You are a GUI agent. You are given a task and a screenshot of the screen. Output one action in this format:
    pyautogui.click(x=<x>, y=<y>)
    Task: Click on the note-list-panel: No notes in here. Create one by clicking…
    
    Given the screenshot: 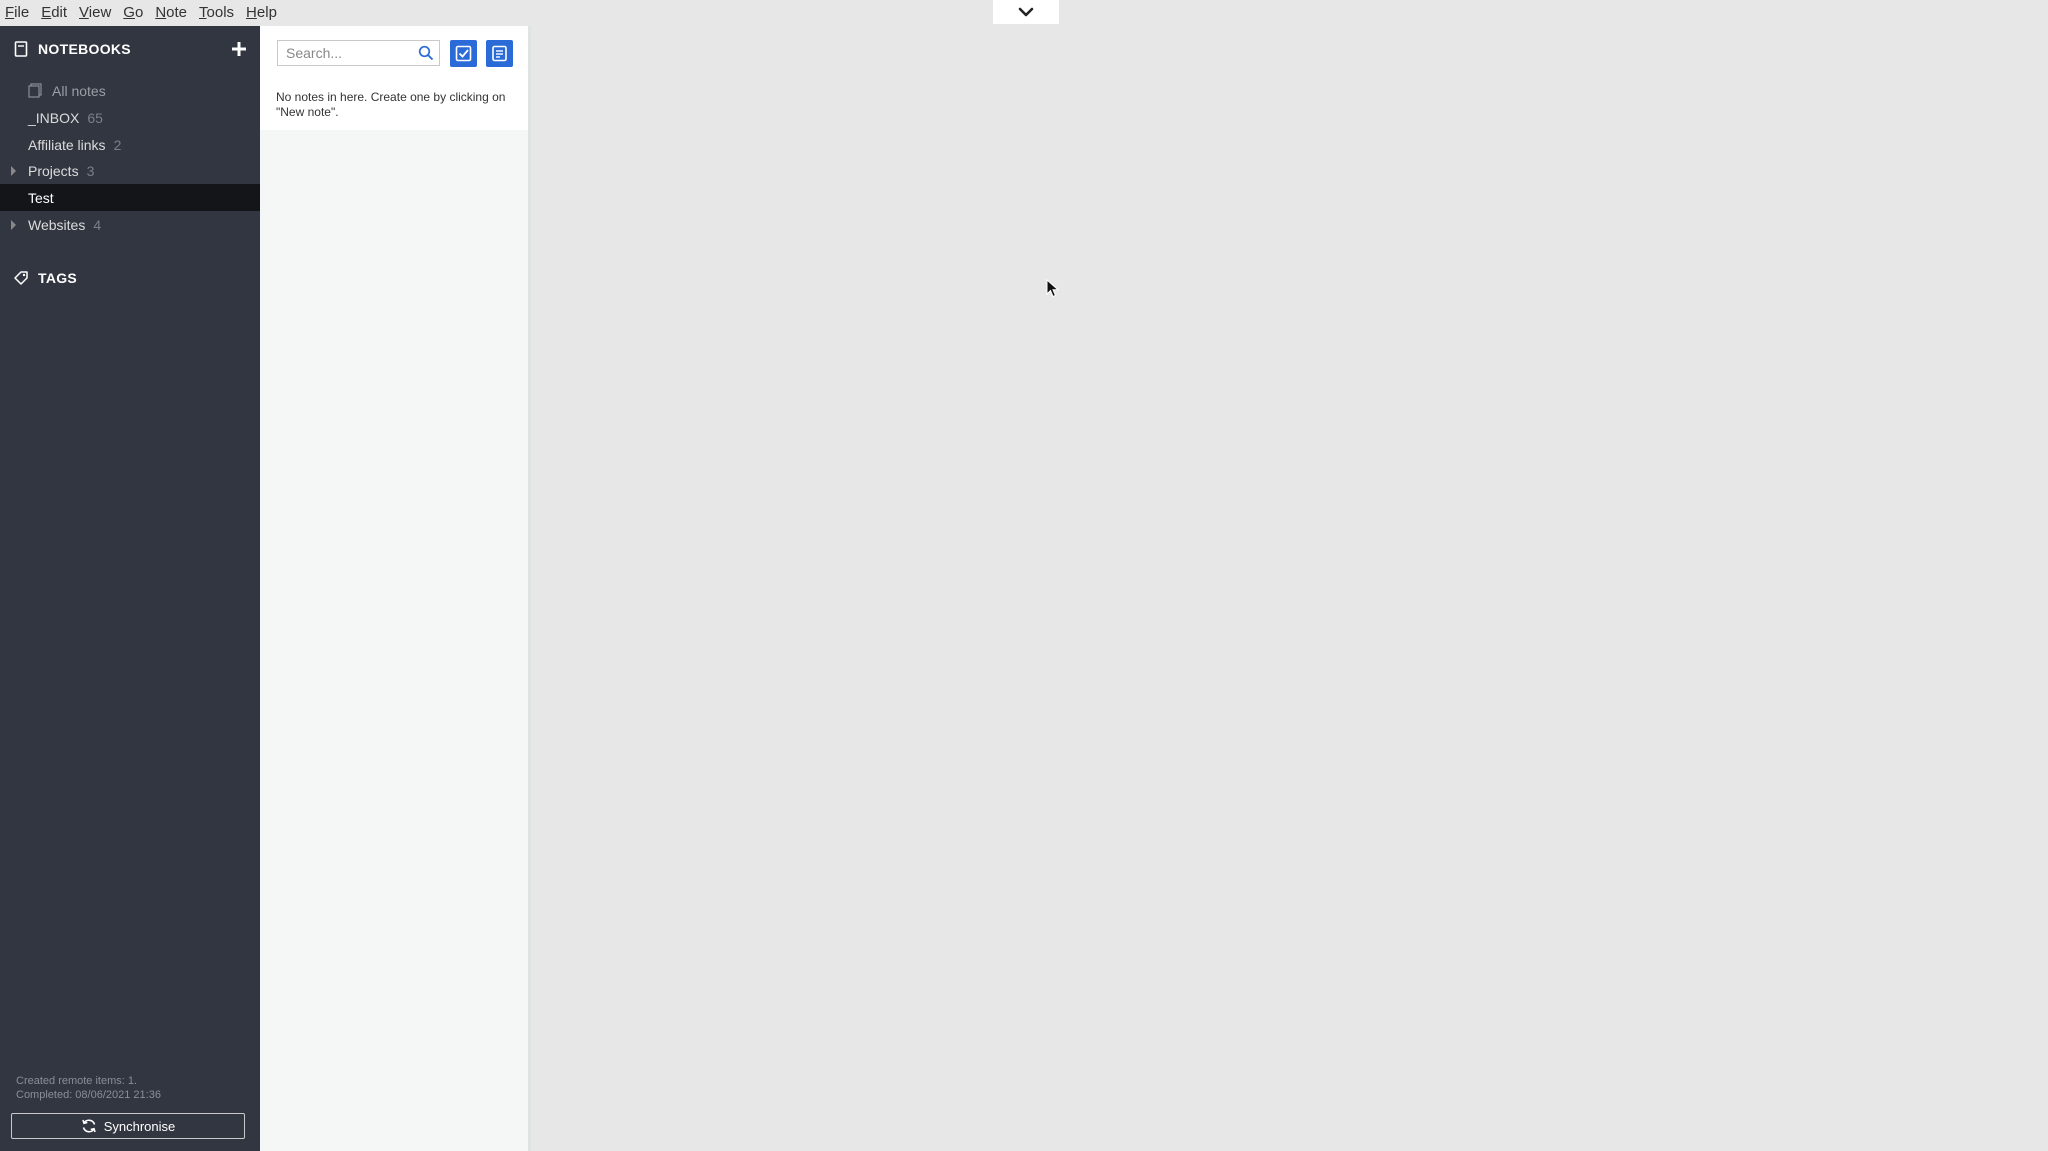 What is the action you would take?
    pyautogui.click(x=394, y=588)
    